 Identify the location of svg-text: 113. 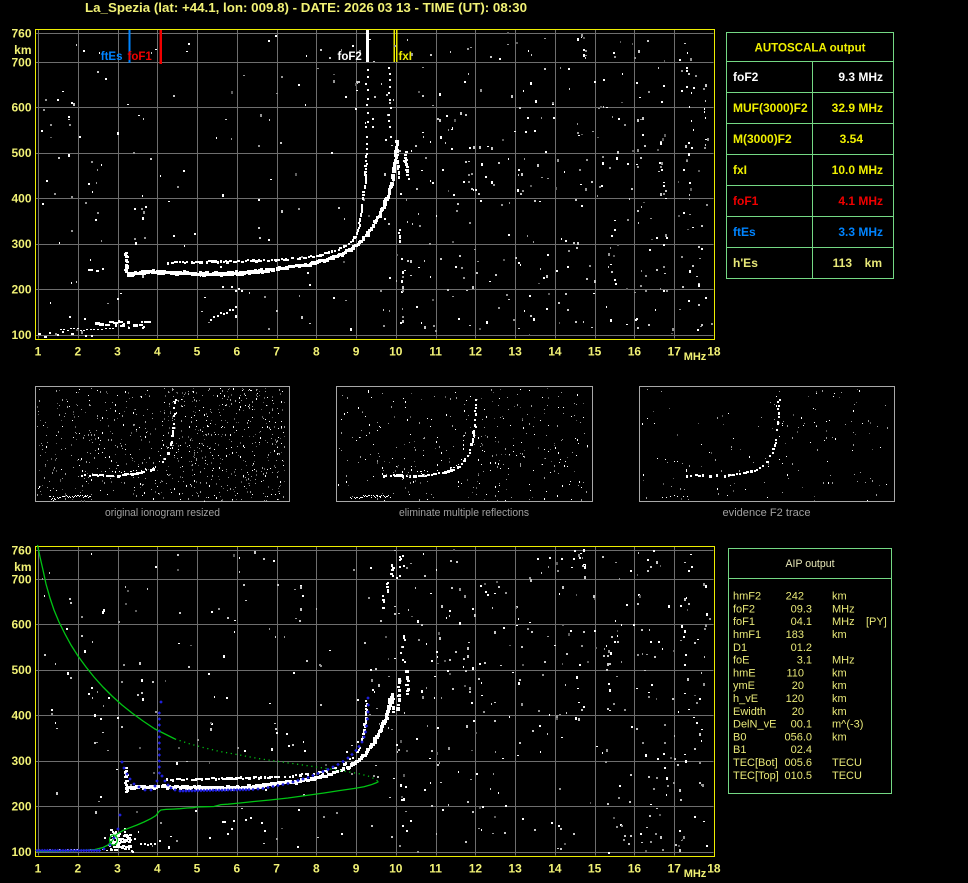
(843, 263).